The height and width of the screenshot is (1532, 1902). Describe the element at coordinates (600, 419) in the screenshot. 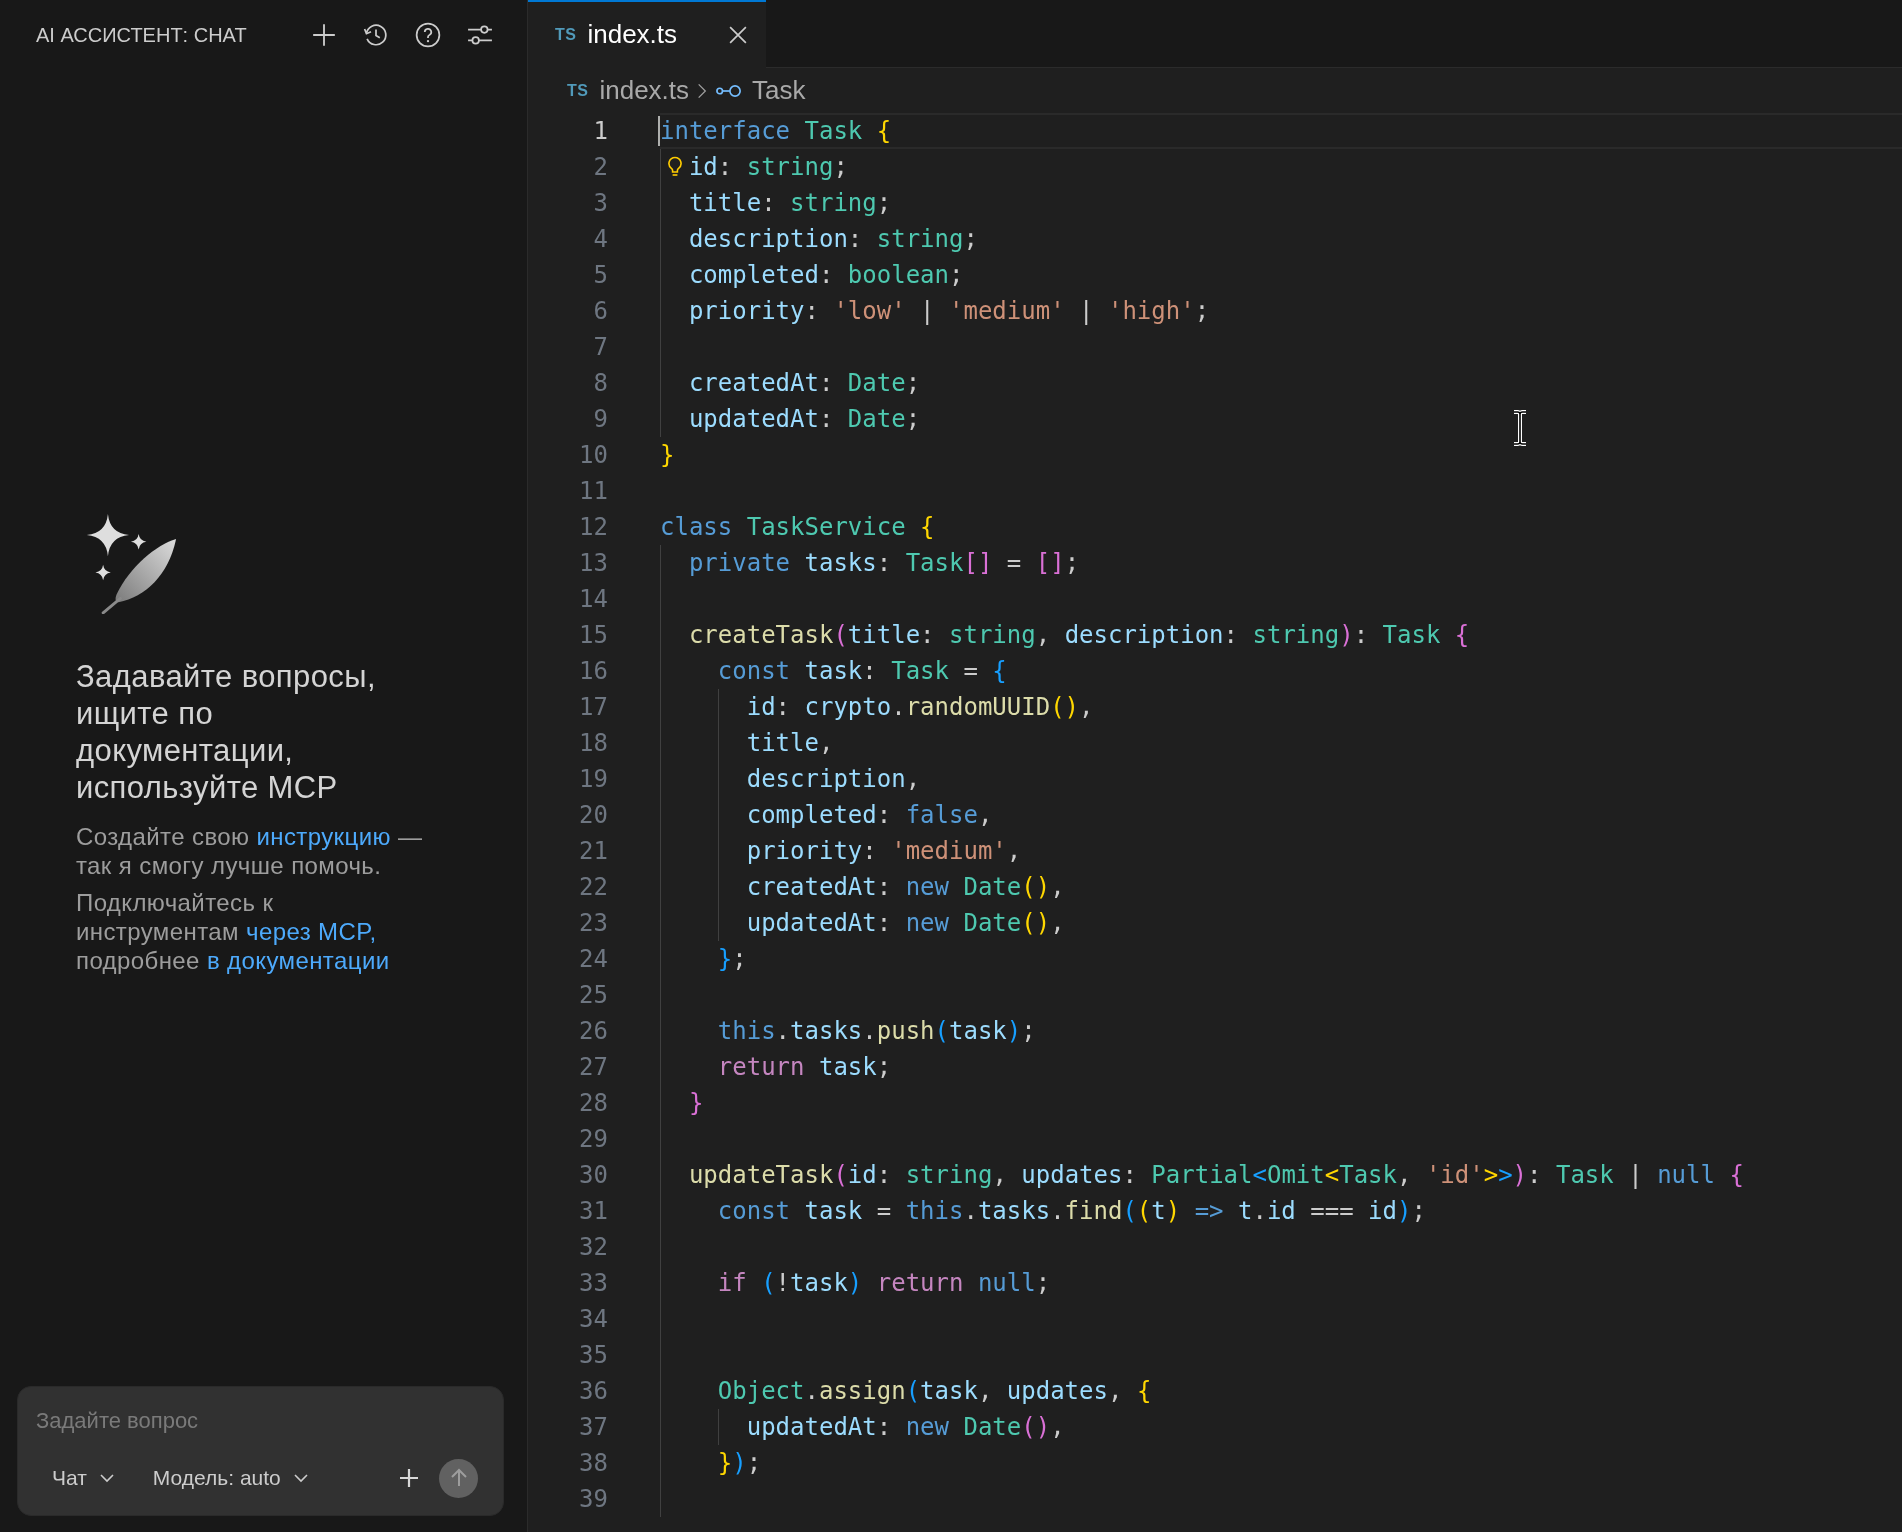

I see `line-number: 9` at that location.